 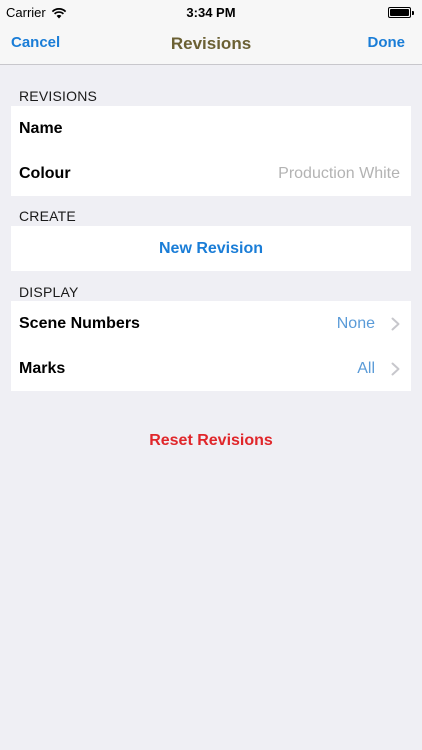 I want to click on battery-icon, so click(x=401, y=12).